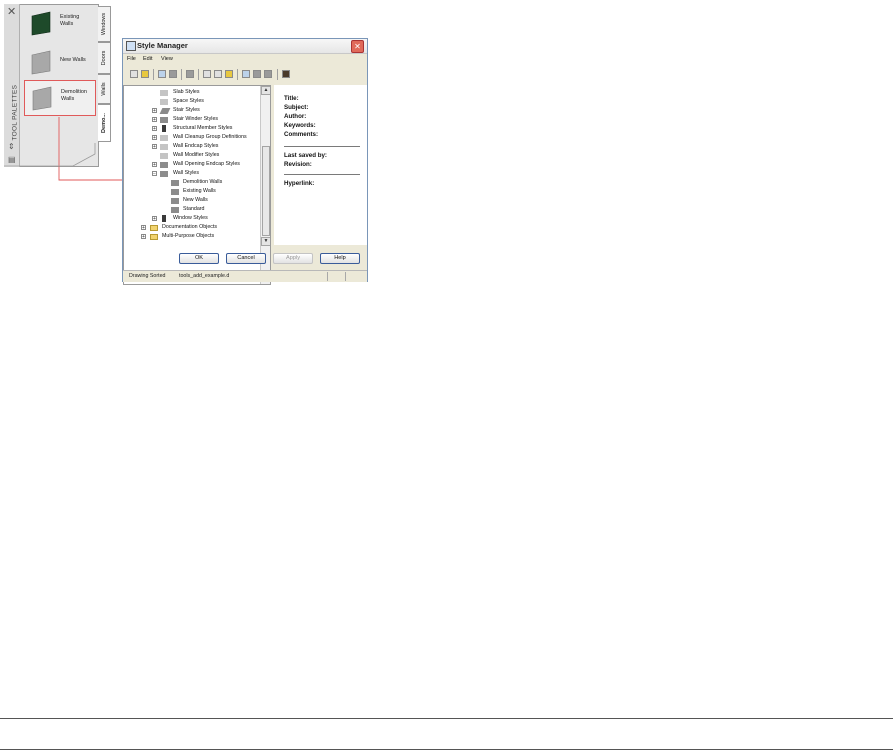 The image size is (893, 751). What do you see at coordinates (164, 165) in the screenshot?
I see `wall-opening-endcap-icon` at bounding box center [164, 165].